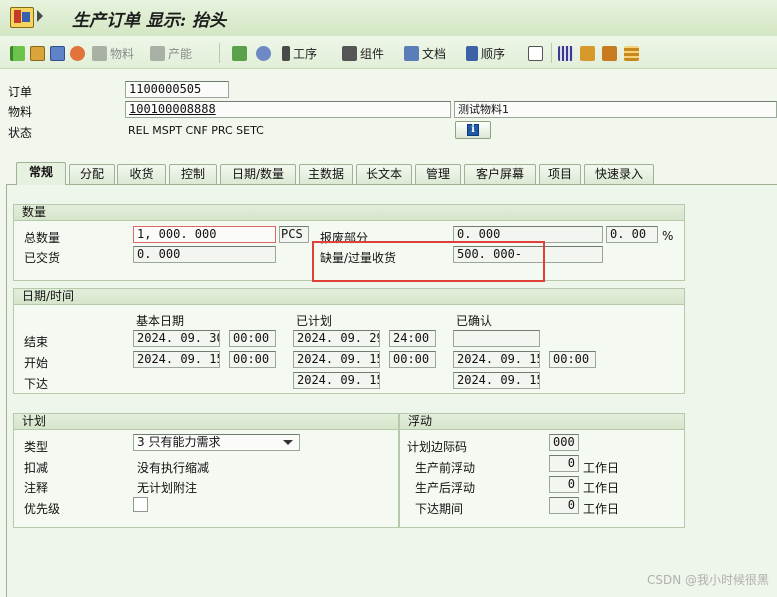  What do you see at coordinates (336, 380) in the screenshot?
I see `release-scheduled-date: 2024. 09. 15` at bounding box center [336, 380].